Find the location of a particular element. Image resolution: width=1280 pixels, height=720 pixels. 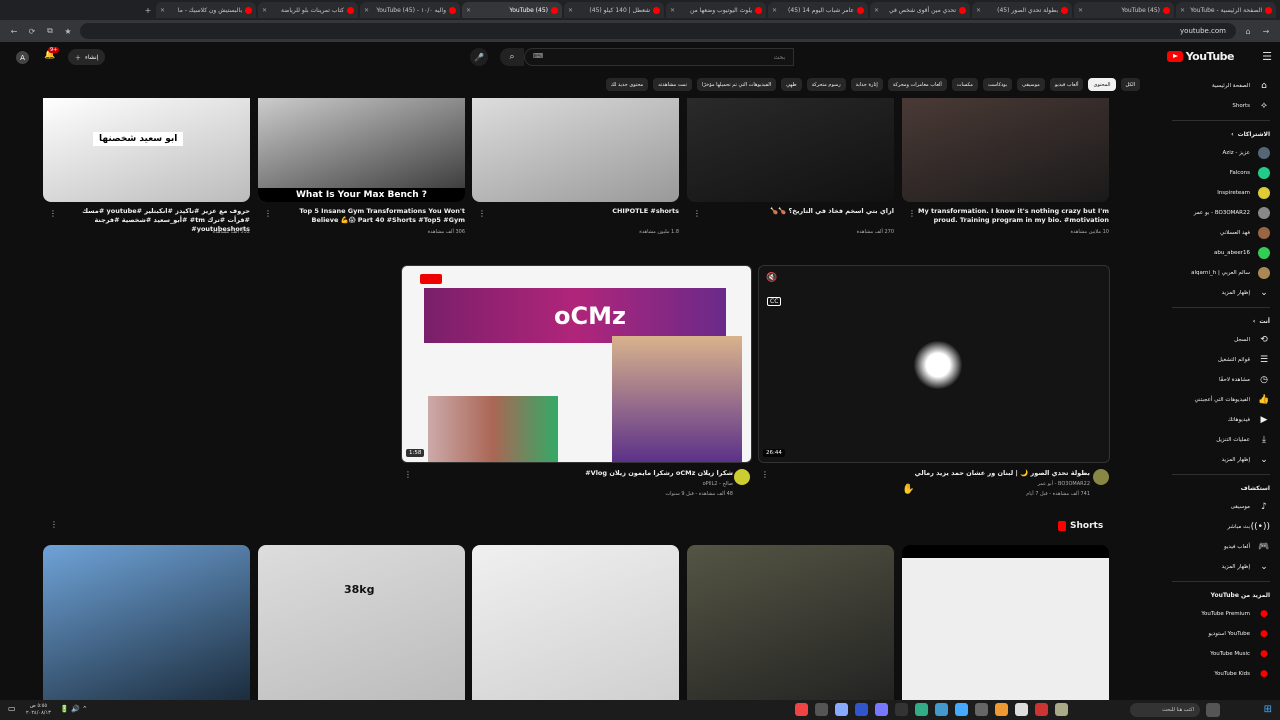

sidebar-item-you: ▶ فيديوهاتك is located at coordinates (1221, 420).